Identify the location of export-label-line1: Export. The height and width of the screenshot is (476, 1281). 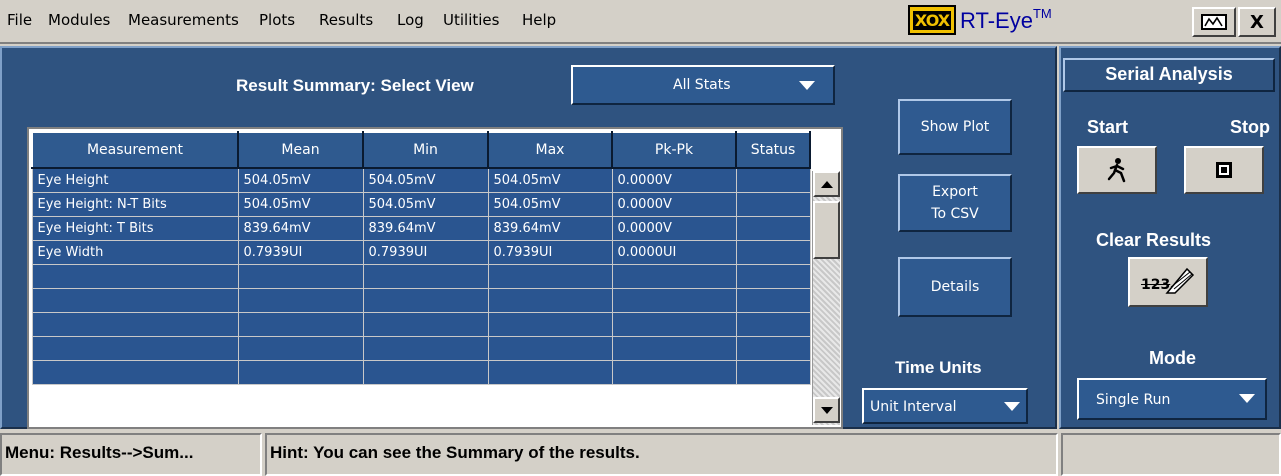
(955, 192).